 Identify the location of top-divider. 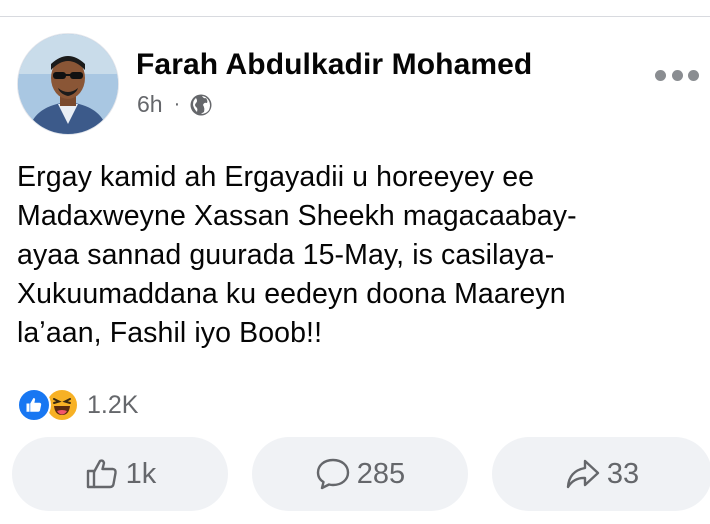
(355, 16).